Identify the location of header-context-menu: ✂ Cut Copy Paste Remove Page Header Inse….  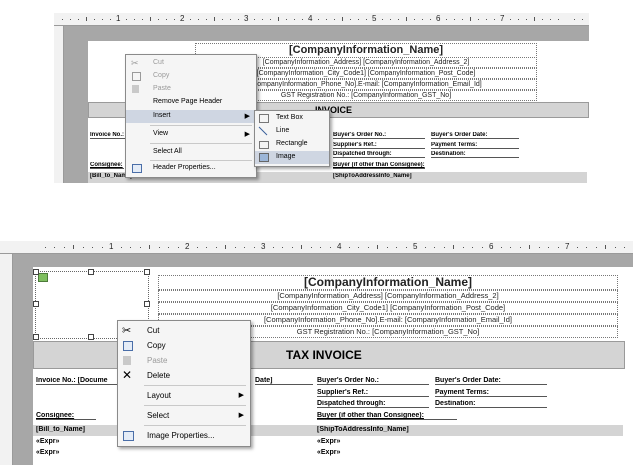
(191, 116).